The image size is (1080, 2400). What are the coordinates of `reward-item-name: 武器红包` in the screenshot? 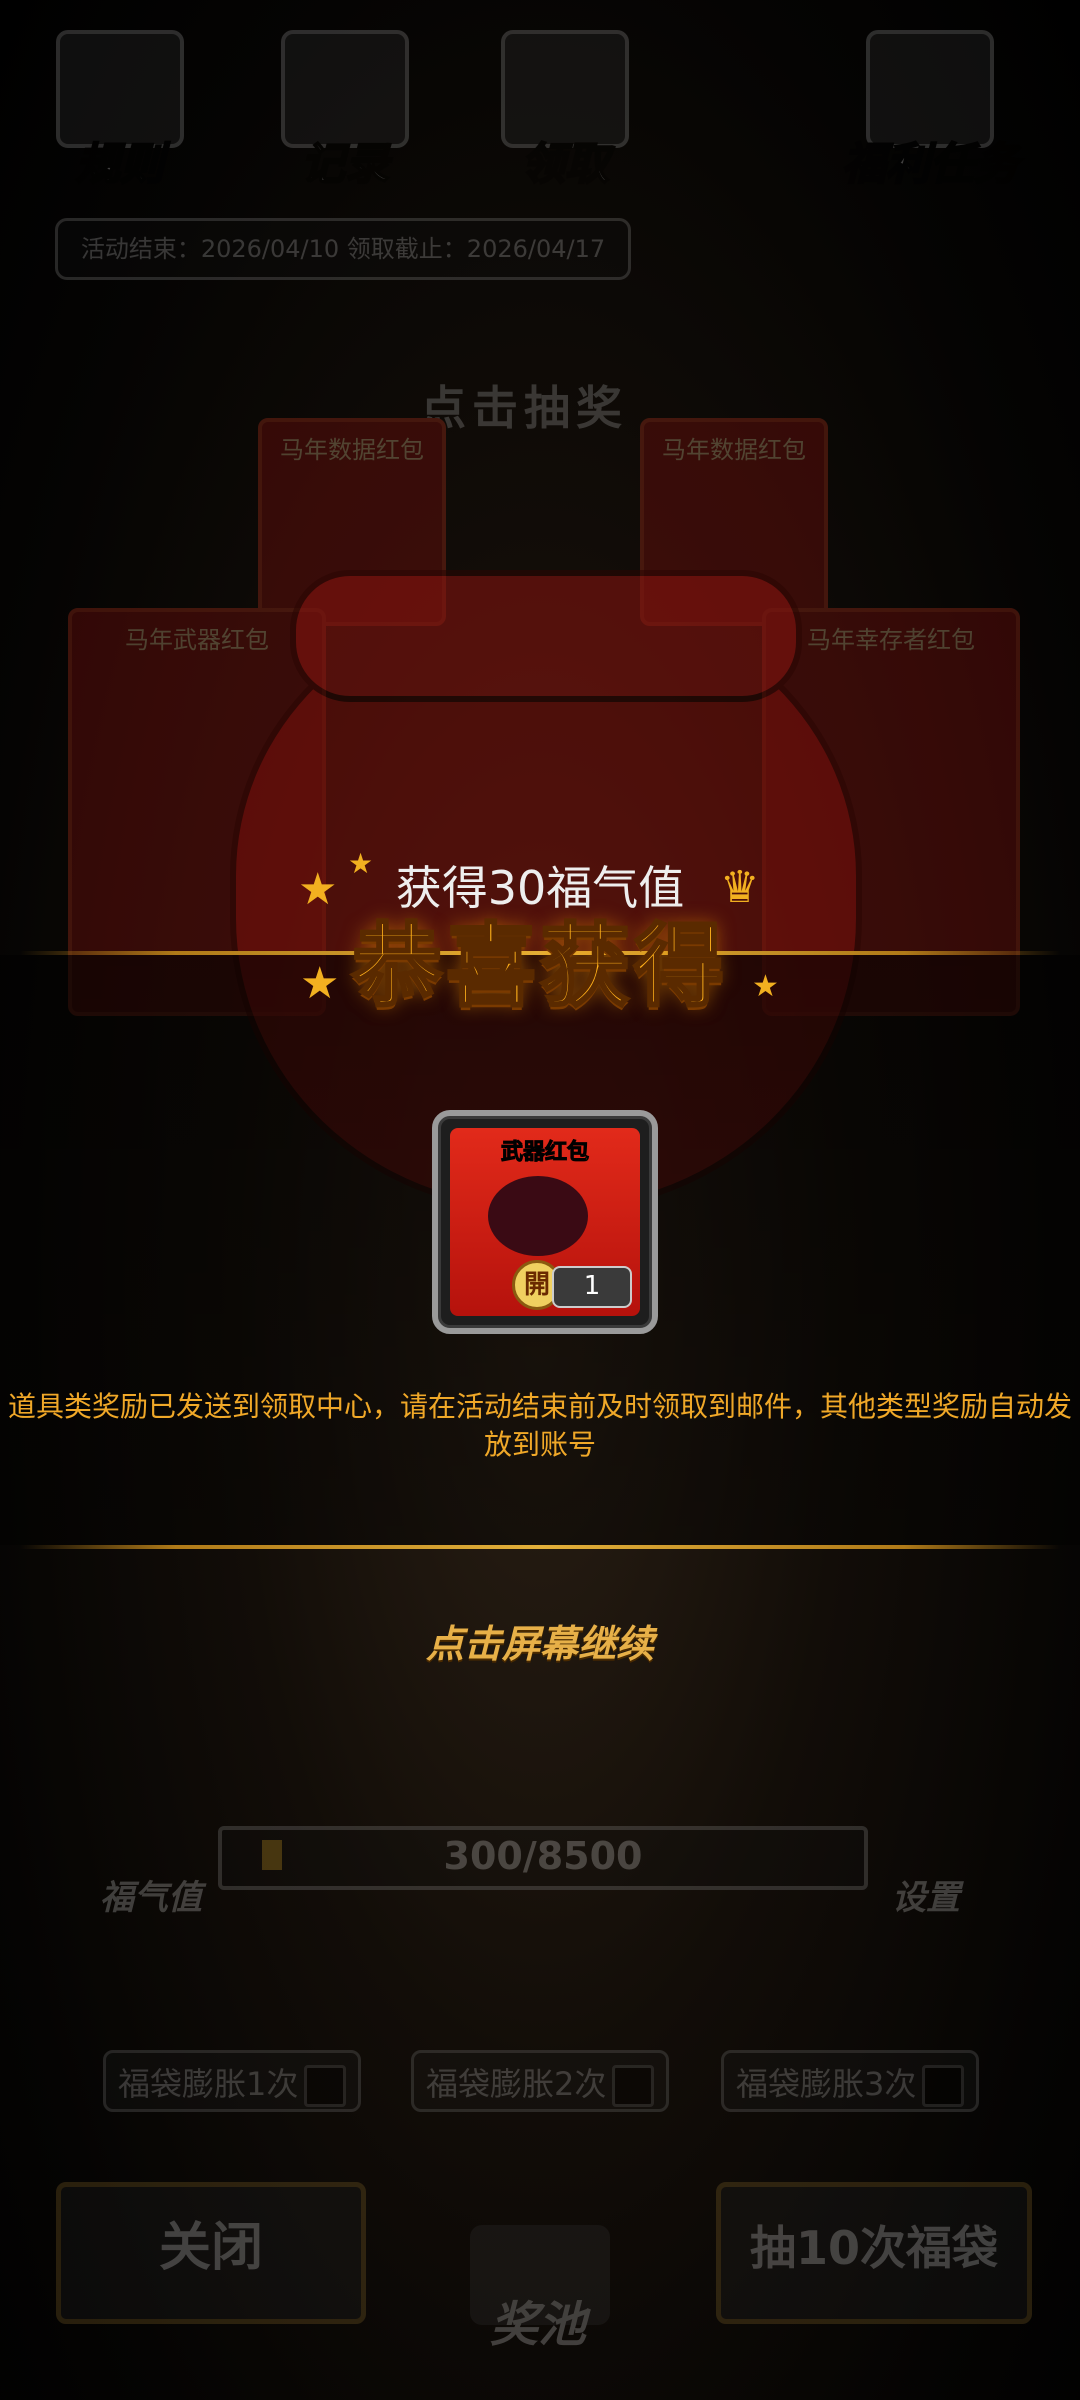 It's located at (544, 1153).